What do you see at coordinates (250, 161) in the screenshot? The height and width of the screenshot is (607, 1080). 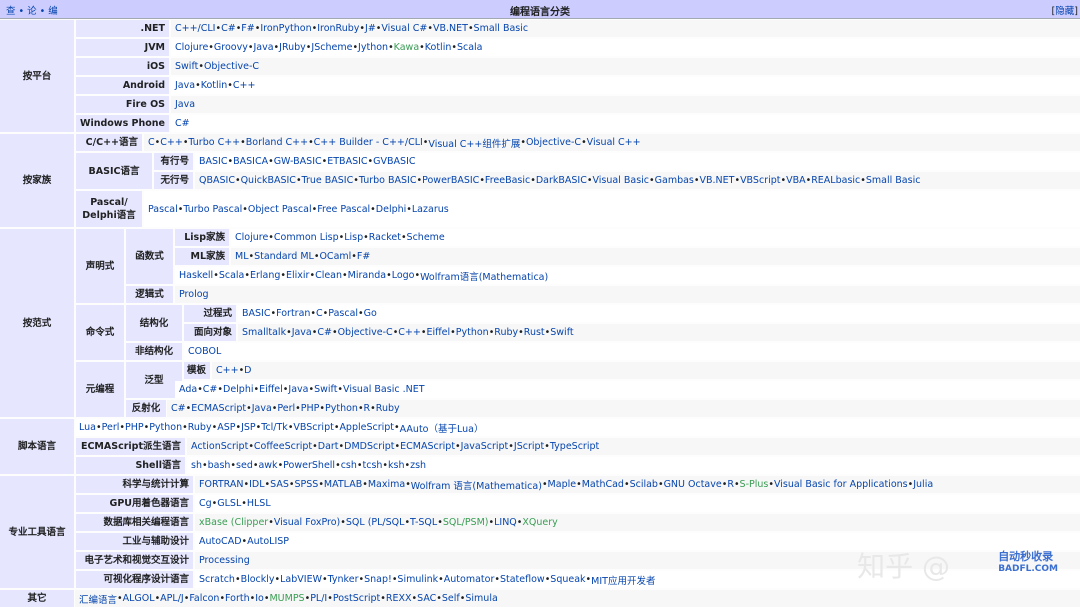 I see `language-link: BASICA` at bounding box center [250, 161].